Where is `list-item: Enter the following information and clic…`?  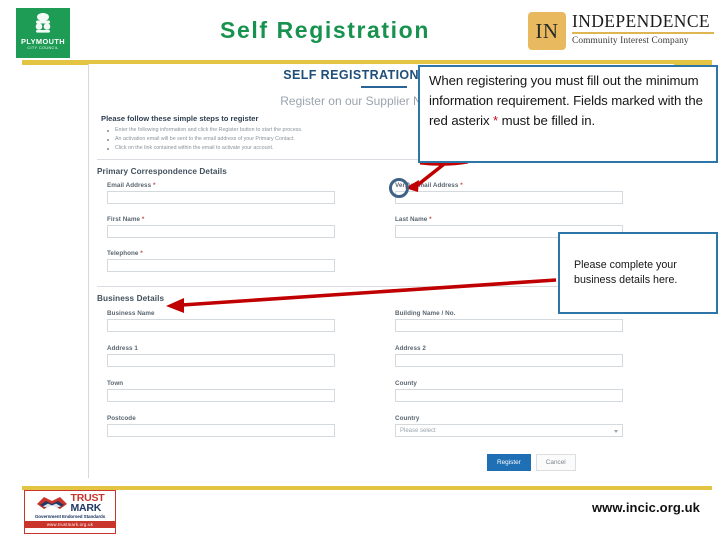
list-item: Enter the following information and clic… is located at coordinates (272, 130).